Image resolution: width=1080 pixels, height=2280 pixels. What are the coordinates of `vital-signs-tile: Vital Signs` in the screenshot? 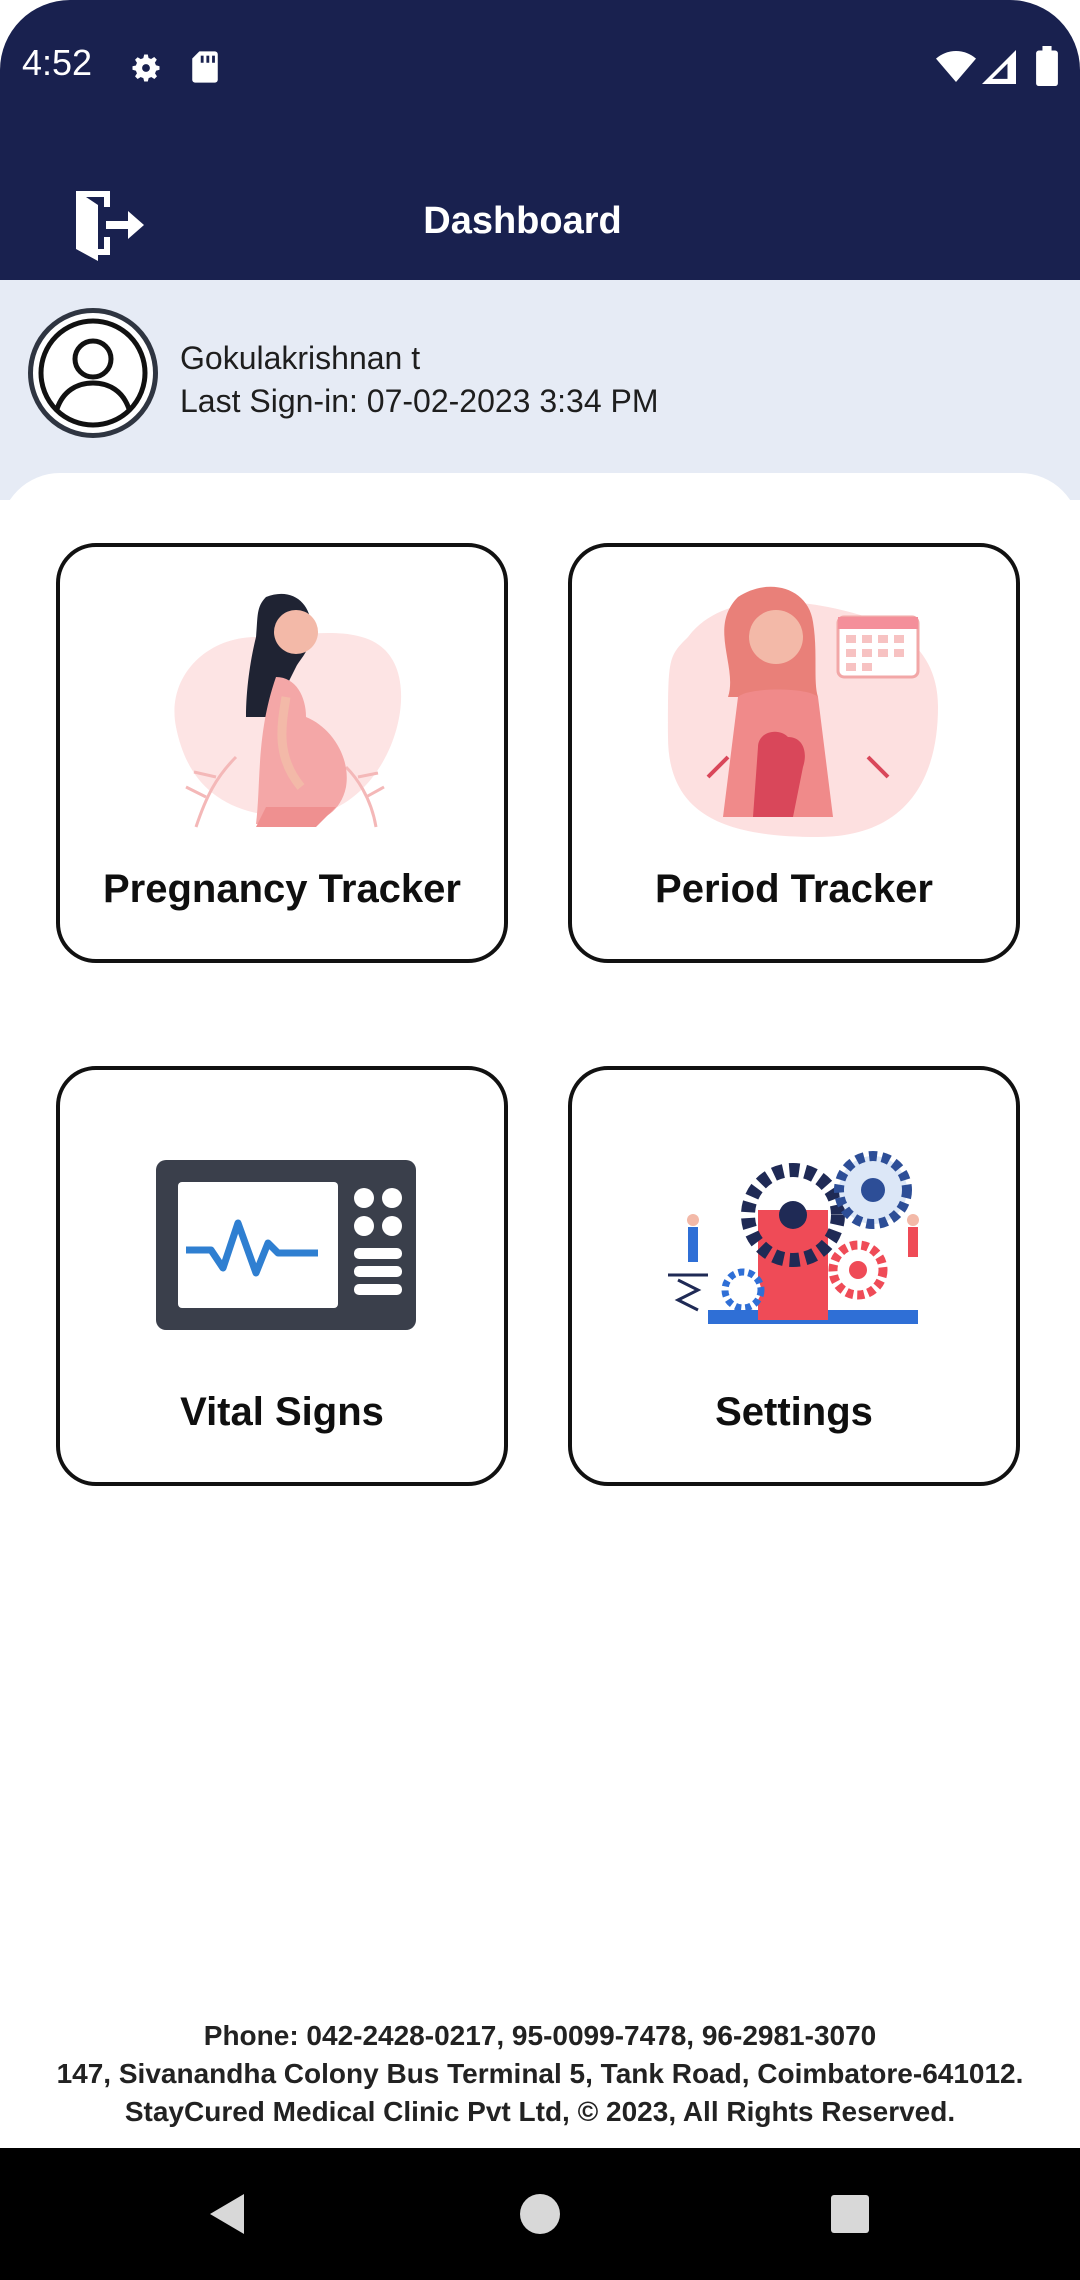 It's located at (282, 1276).